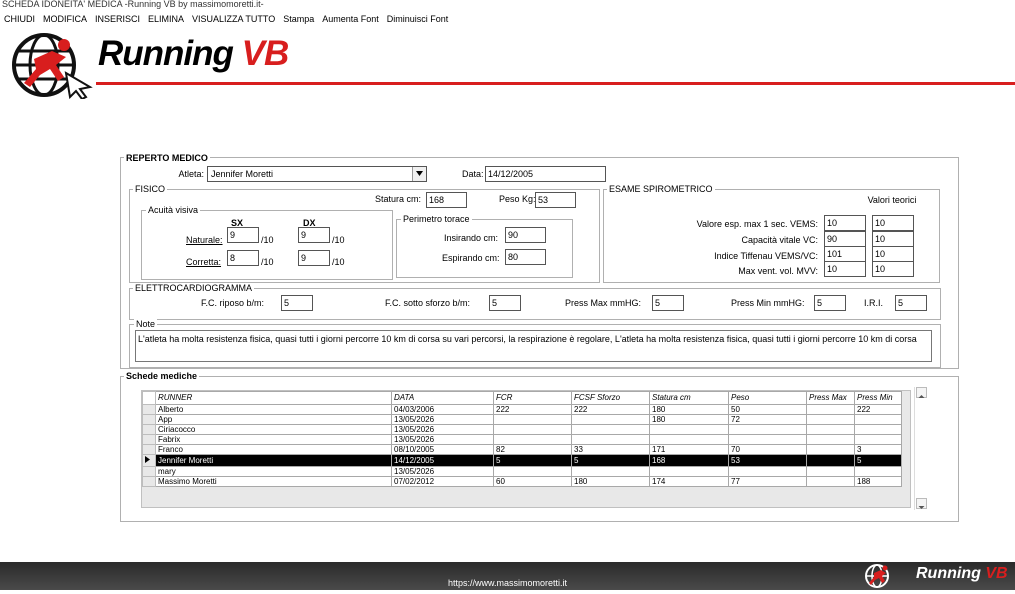  Describe the element at coordinates (273, 471) in the screenshot. I see `table-cell: mary` at that location.